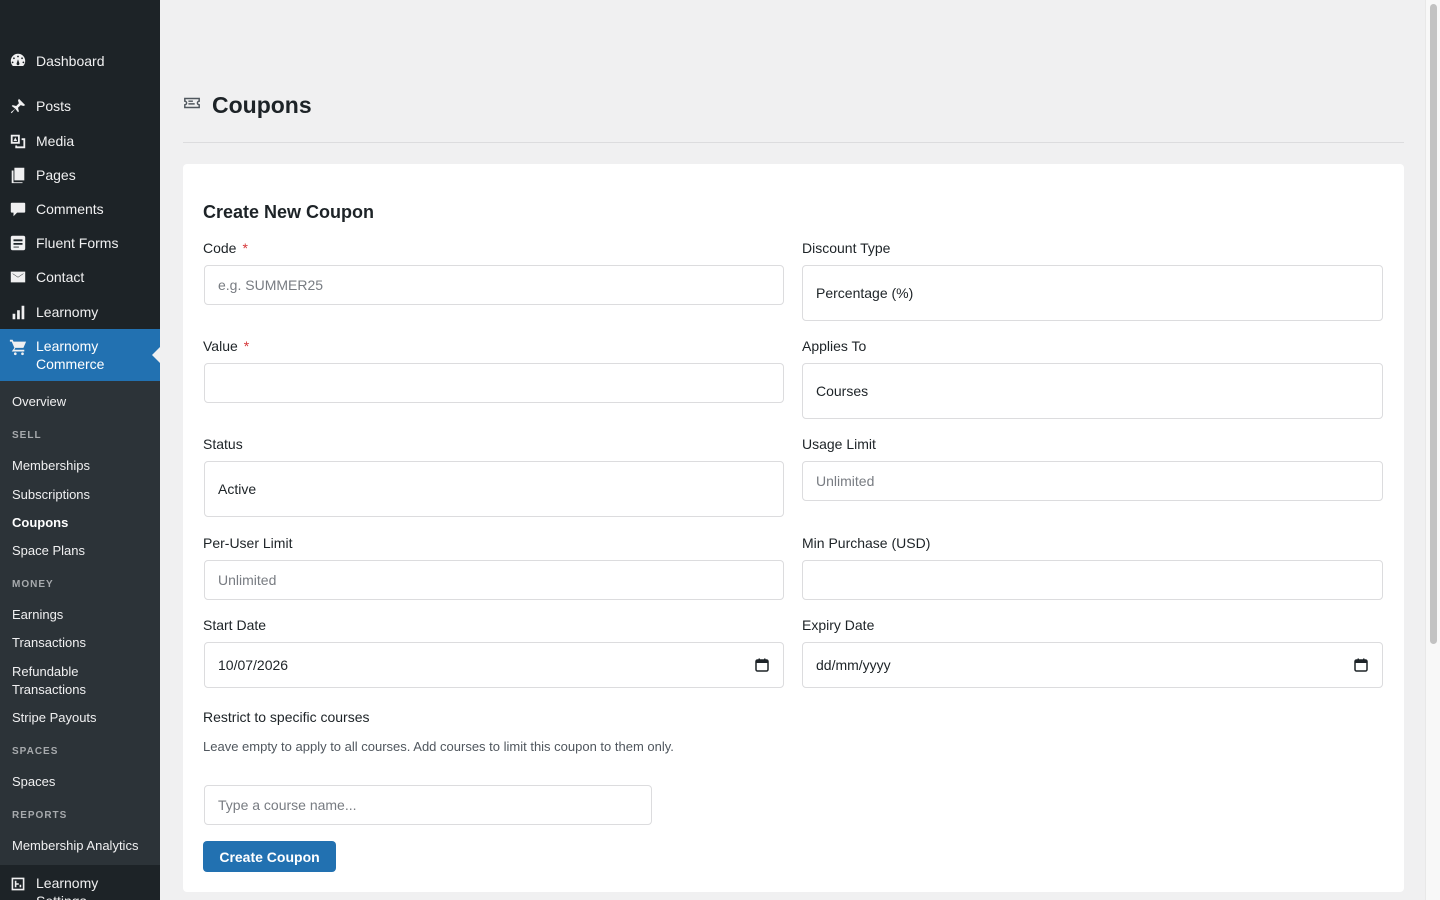  Describe the element at coordinates (269, 856) in the screenshot. I see `create-coupon-button: Create Coupon` at that location.